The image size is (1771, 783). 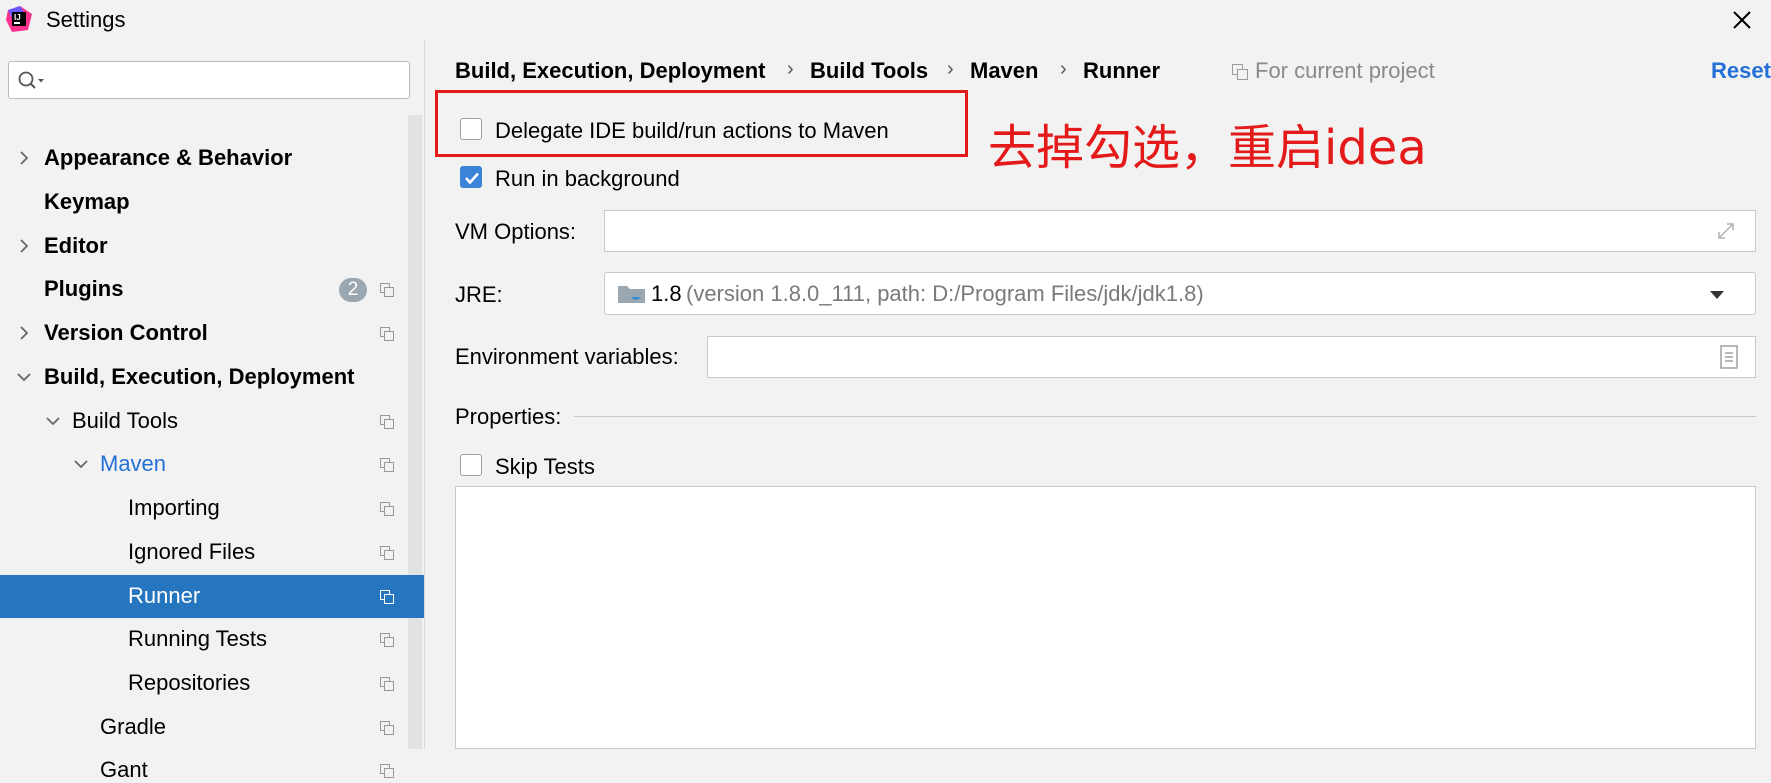 What do you see at coordinates (1165, 416) in the screenshot?
I see `properties-divider` at bounding box center [1165, 416].